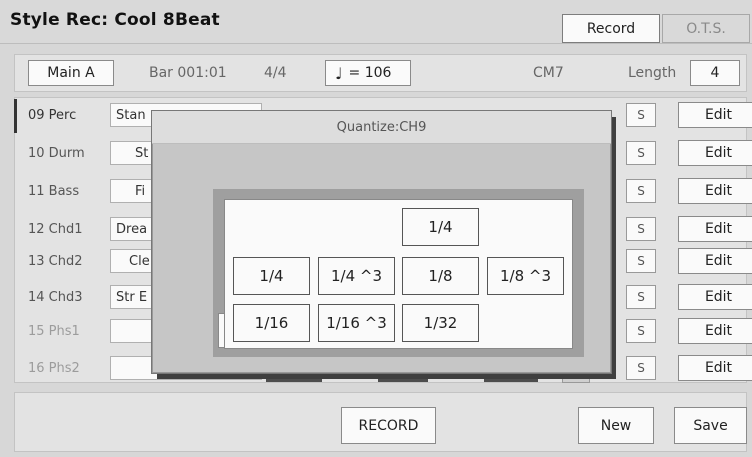 The width and height of the screenshot is (752, 457). What do you see at coordinates (381, 127) in the screenshot?
I see `dialog-title: Quantize:CH9` at bounding box center [381, 127].